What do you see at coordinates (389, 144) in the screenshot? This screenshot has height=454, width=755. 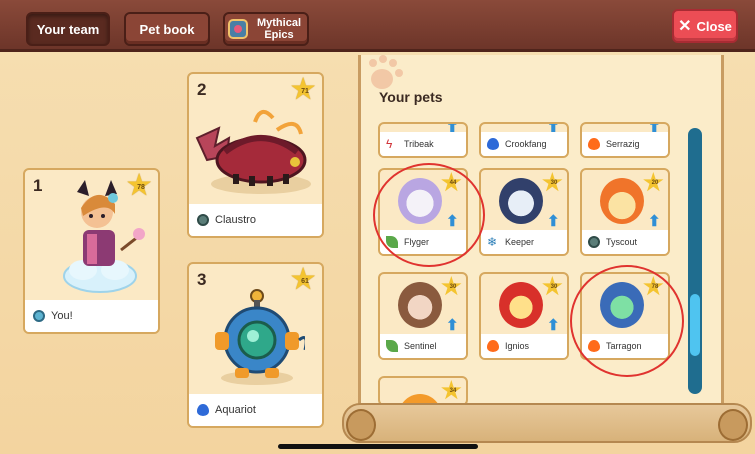 I see `storm-icon: ϟ` at bounding box center [389, 144].